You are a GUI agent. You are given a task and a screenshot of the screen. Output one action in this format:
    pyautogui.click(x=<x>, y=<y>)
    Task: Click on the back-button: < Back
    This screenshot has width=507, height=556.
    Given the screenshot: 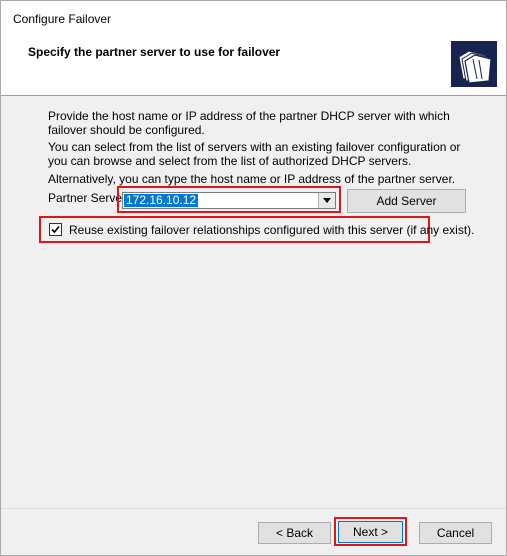 What is the action you would take?
    pyautogui.click(x=294, y=533)
    